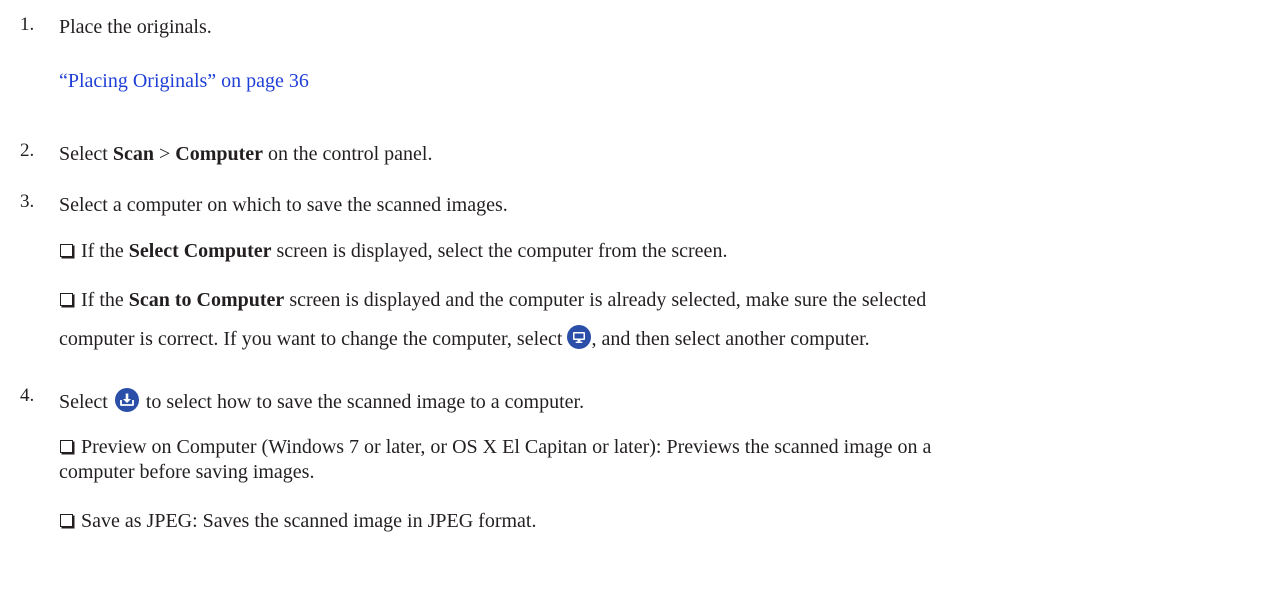  I want to click on step-text: Place the originals., so click(135, 27).